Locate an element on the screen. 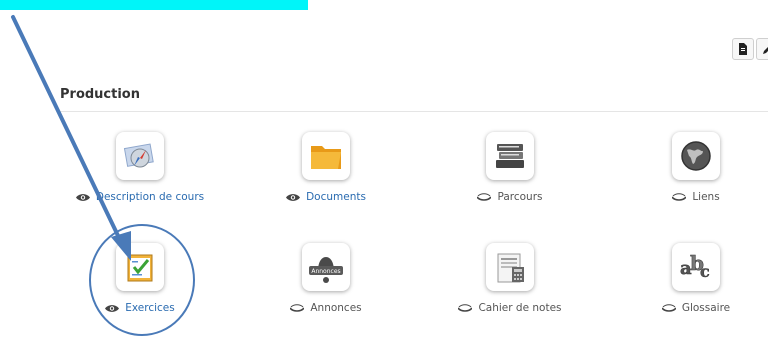 Image resolution: width=768 pixels, height=349 pixels. document-icon is located at coordinates (743, 49).